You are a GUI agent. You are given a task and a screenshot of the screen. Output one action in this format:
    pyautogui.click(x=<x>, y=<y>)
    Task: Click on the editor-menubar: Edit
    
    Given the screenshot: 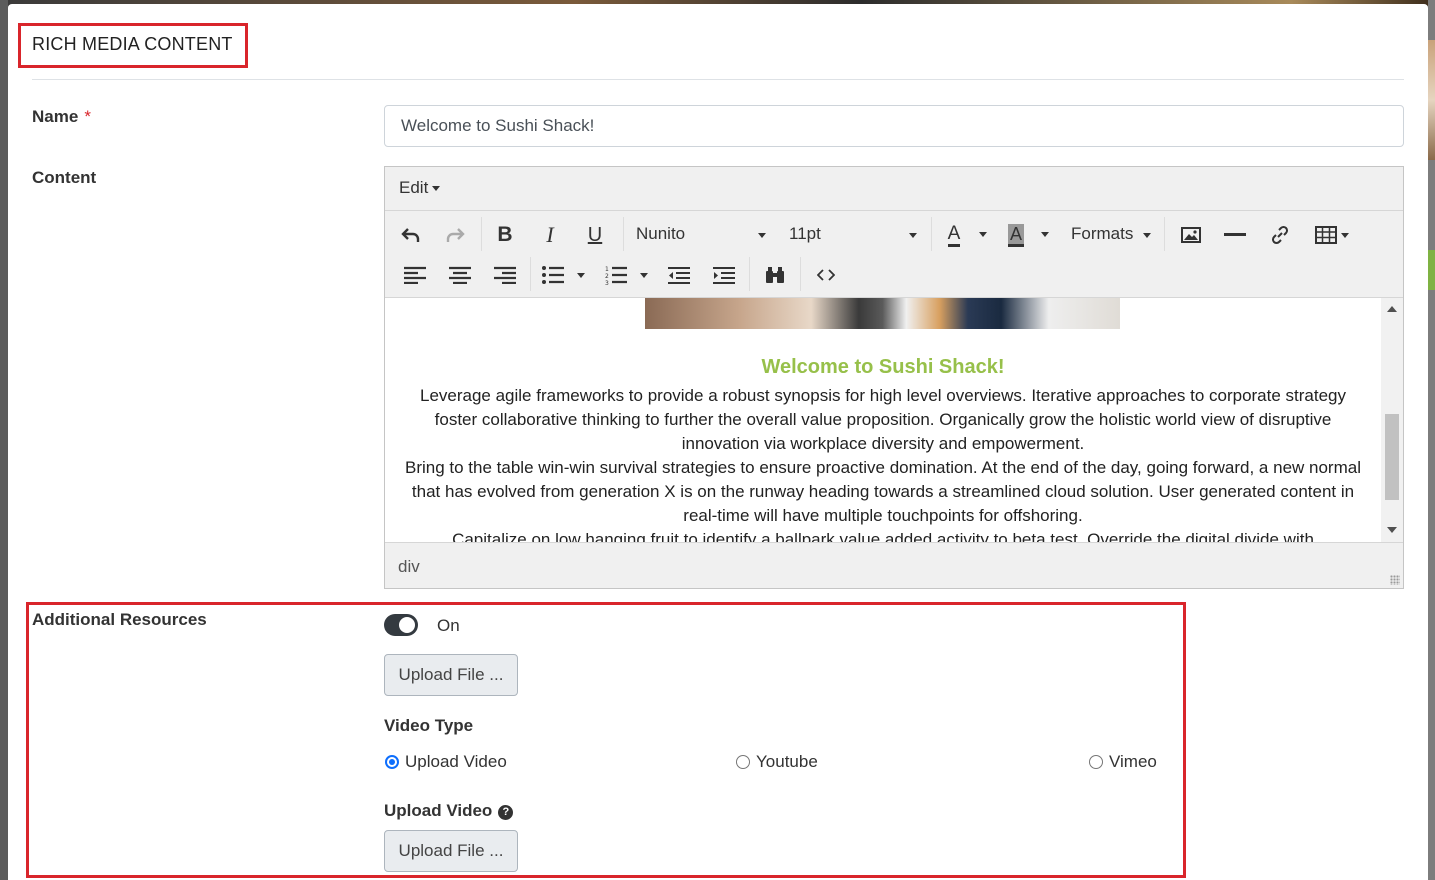 What is the action you would take?
    pyautogui.click(x=894, y=189)
    